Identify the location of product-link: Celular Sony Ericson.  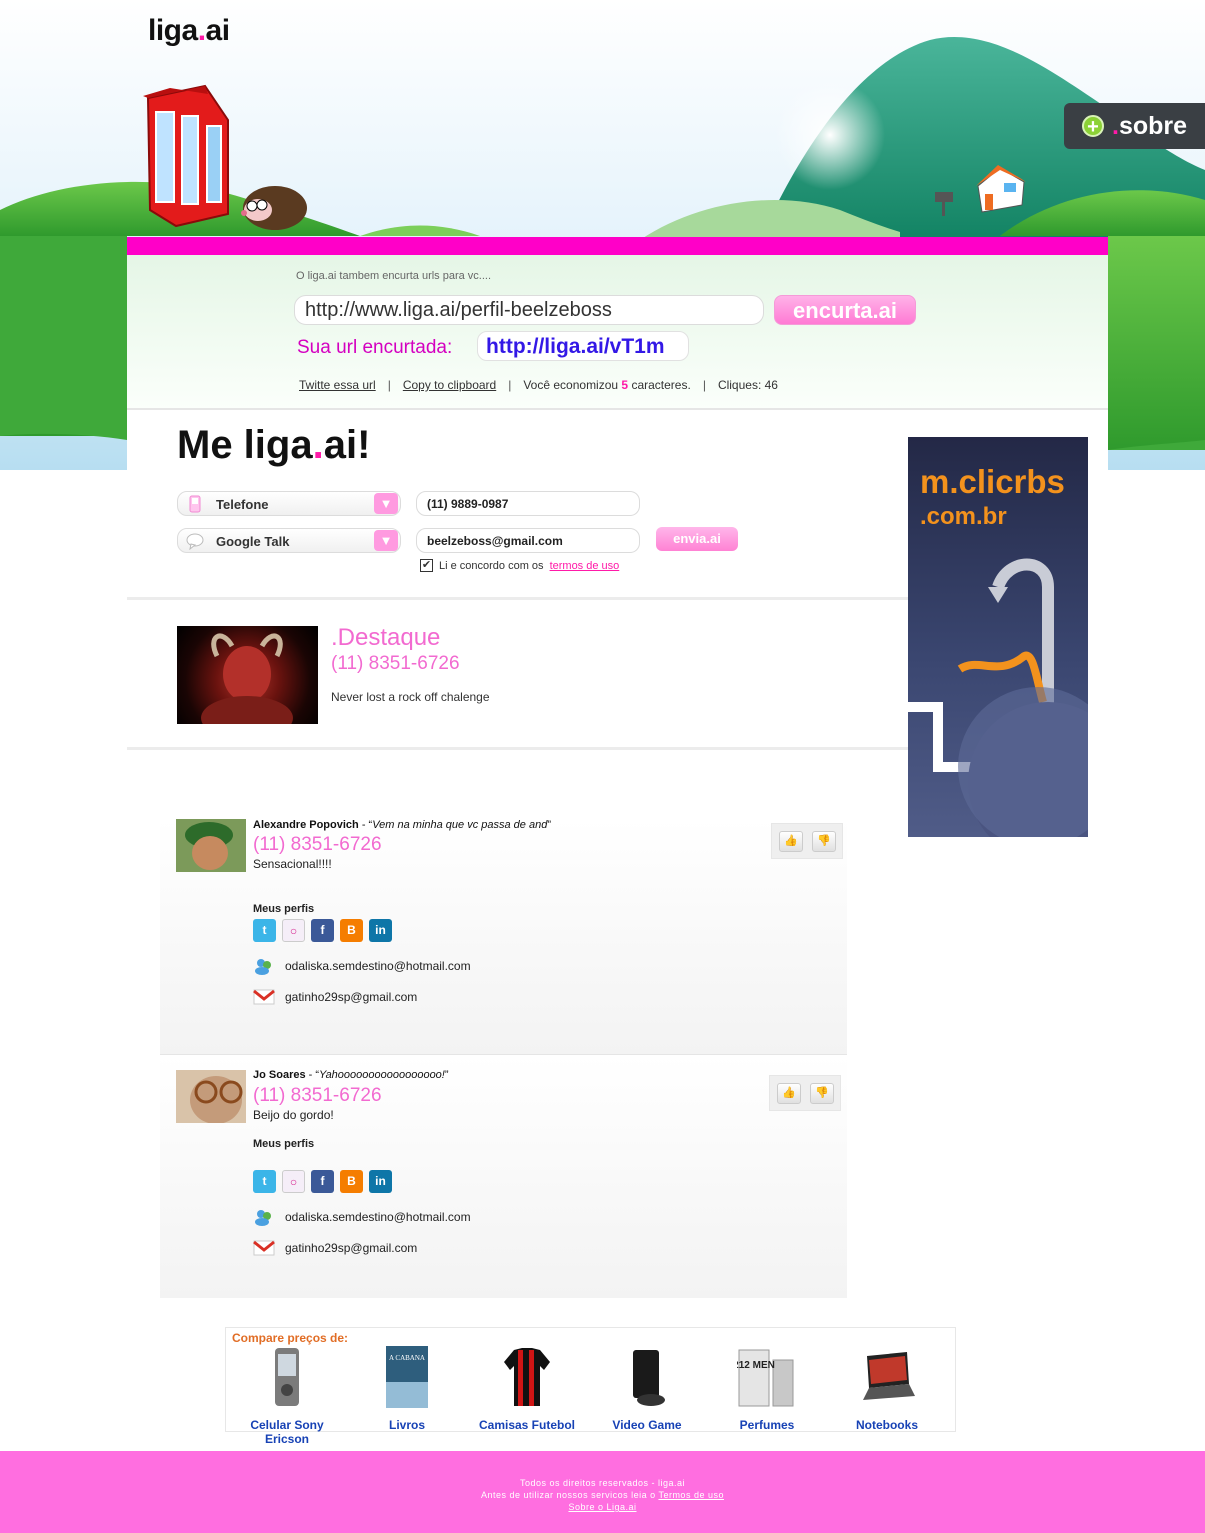
(287, 1396).